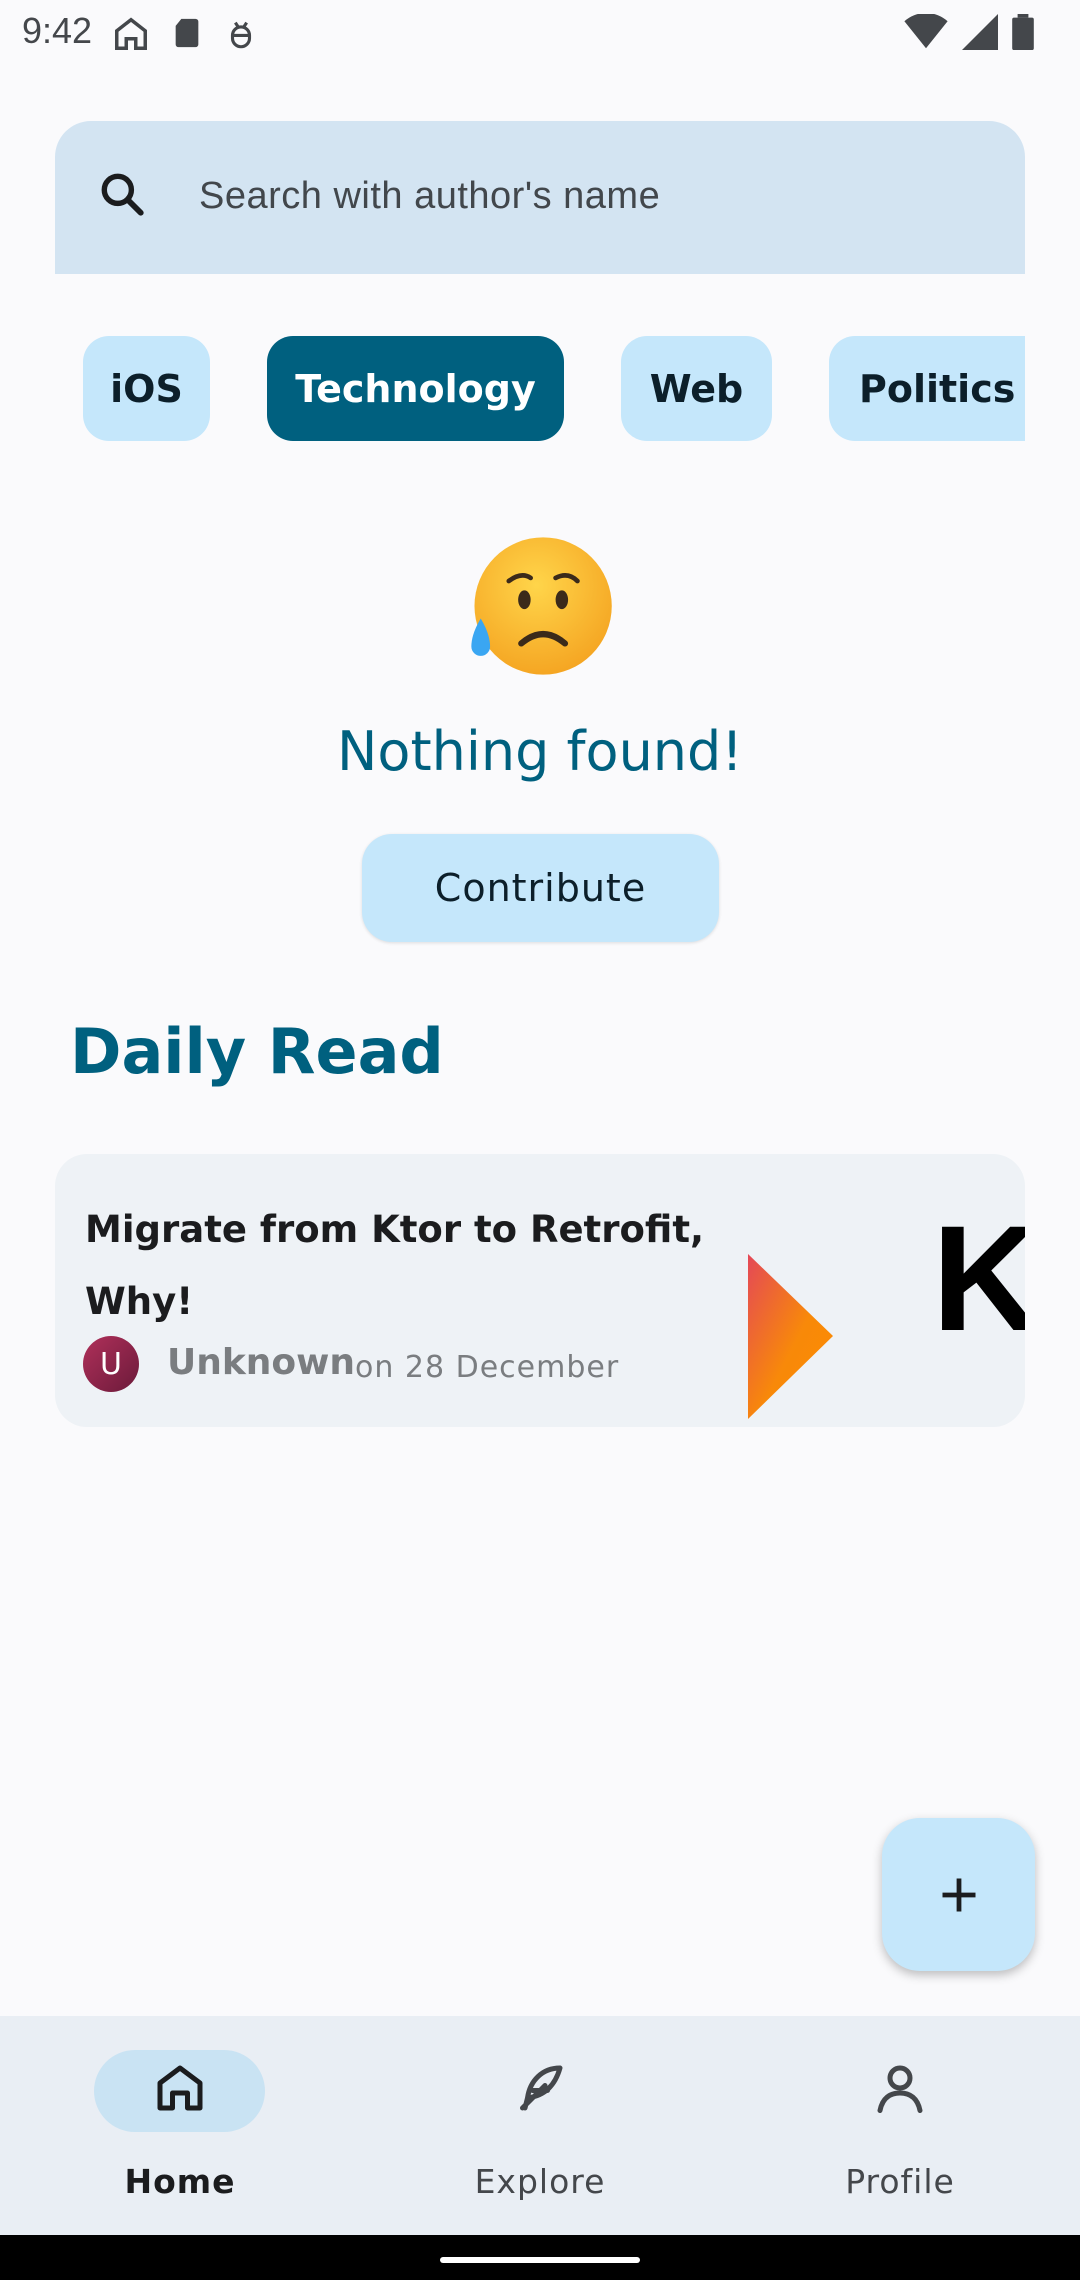 The width and height of the screenshot is (1080, 2280). What do you see at coordinates (937, 388) in the screenshot?
I see `chip-label: Politics` at bounding box center [937, 388].